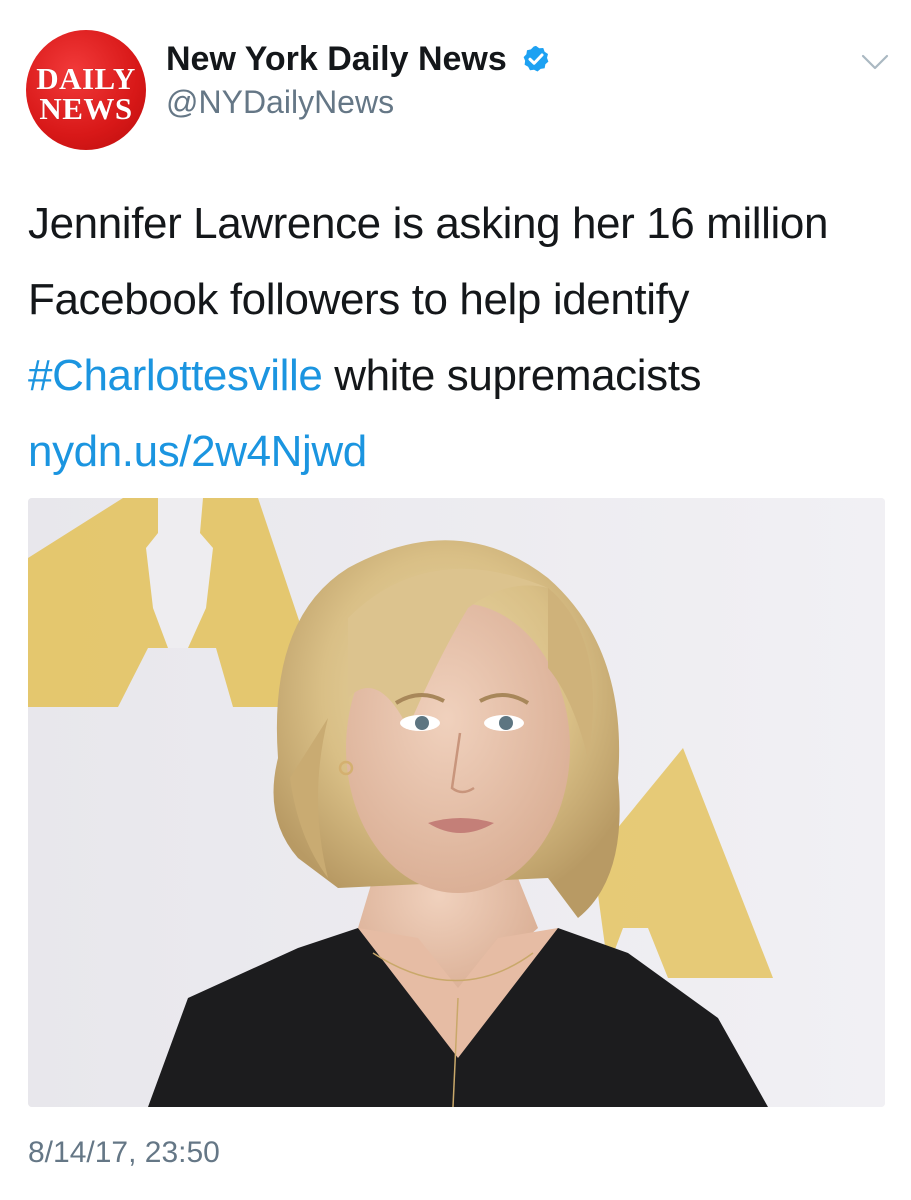 The image size is (911, 1200). Describe the element at coordinates (280, 102) in the screenshot. I see `account-handle: @NYDailyNews` at that location.